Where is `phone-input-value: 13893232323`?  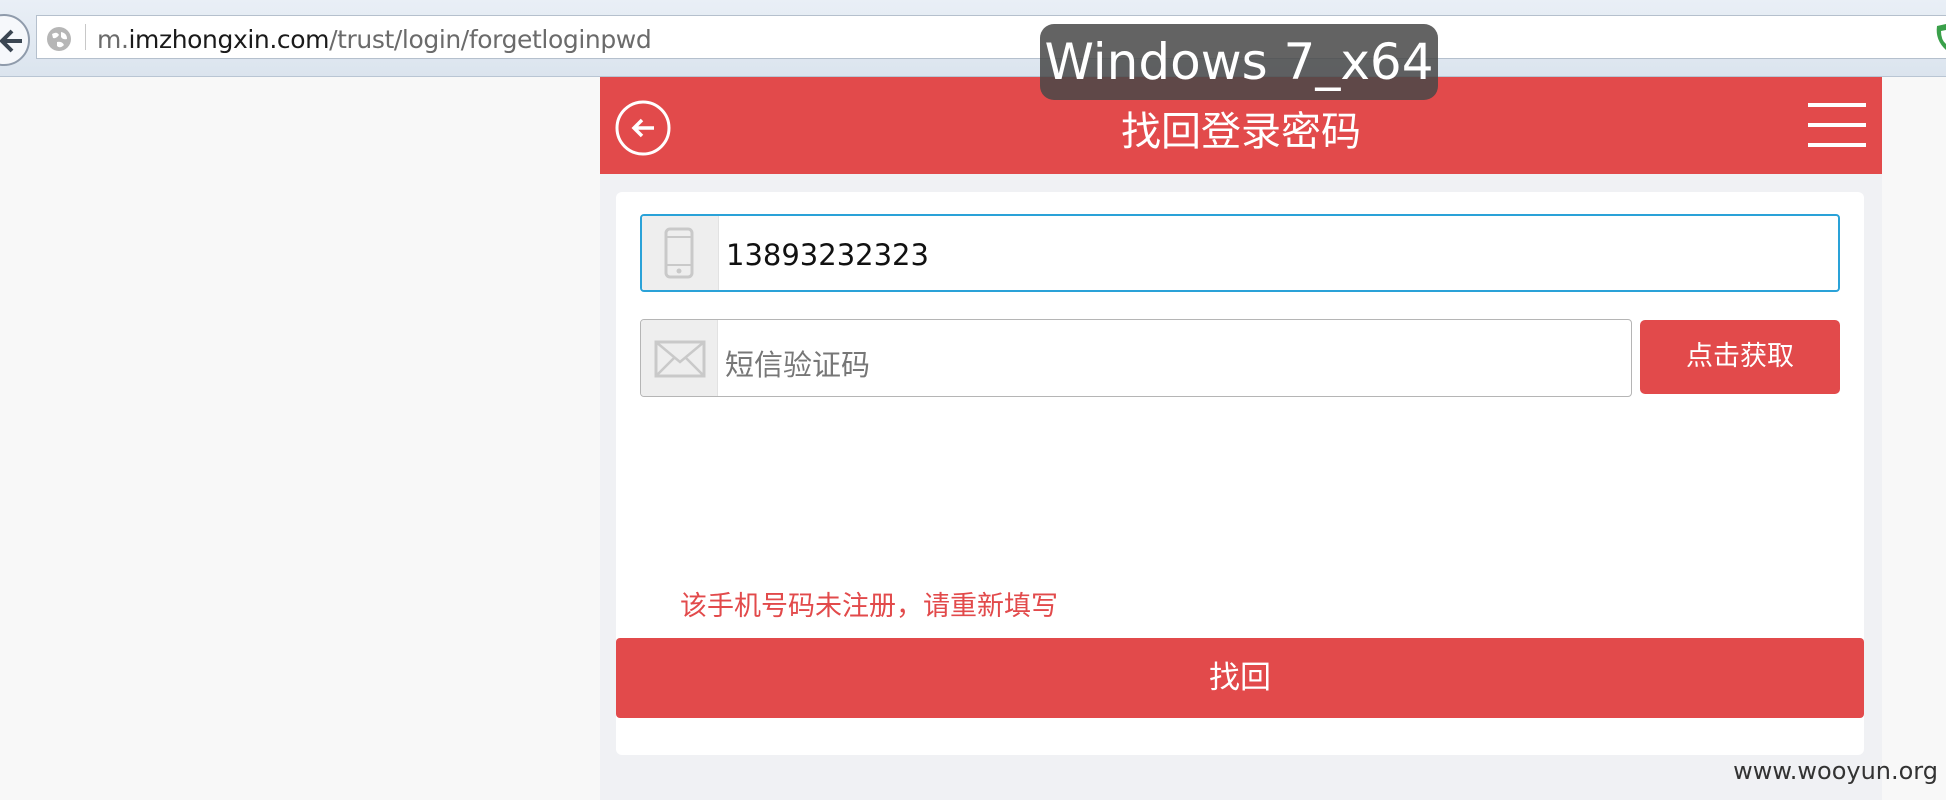 phone-input-value: 13893232323 is located at coordinates (827, 255).